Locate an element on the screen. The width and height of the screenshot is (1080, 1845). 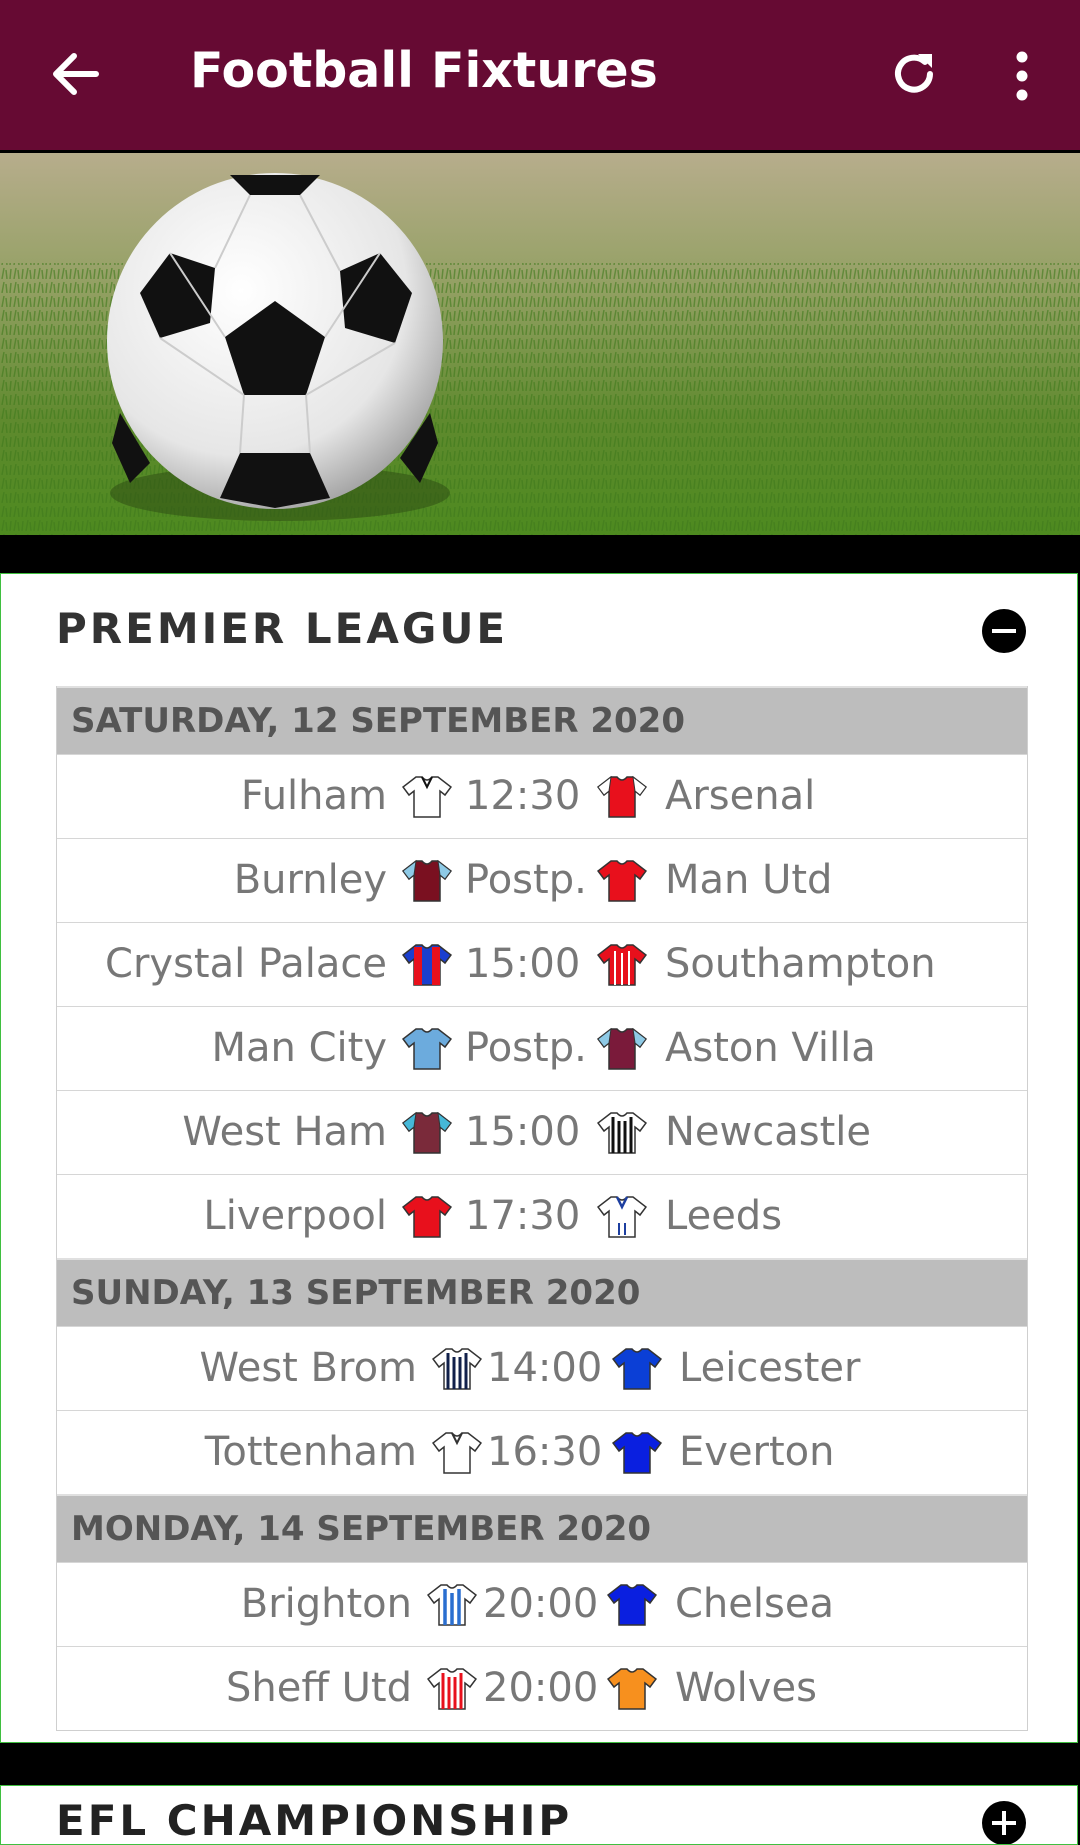
date-header: SATURDAY, 12 SEPTEMBER 2020 is located at coordinates (542, 720).